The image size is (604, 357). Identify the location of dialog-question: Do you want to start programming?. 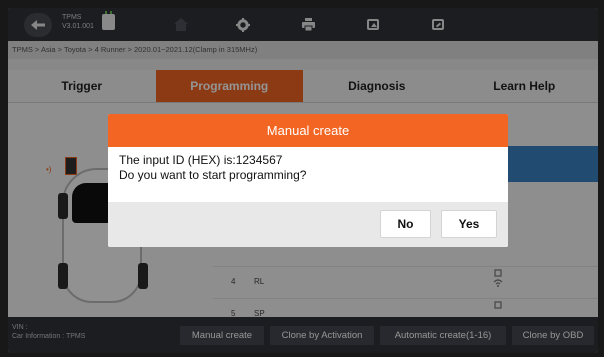
(213, 175).